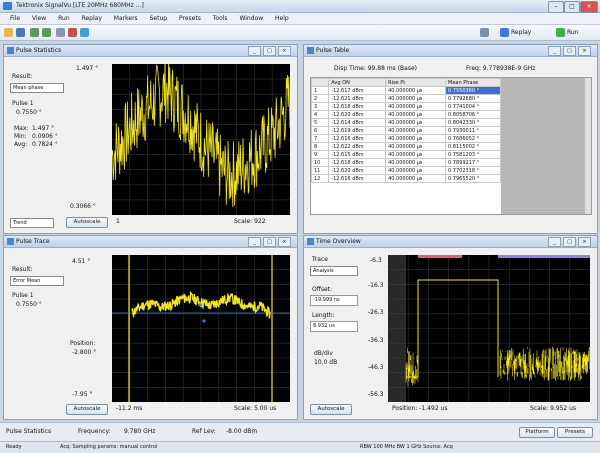  What do you see at coordinates (32, 223) in the screenshot?
I see `trend-dropdown: Trend` at bounding box center [32, 223].